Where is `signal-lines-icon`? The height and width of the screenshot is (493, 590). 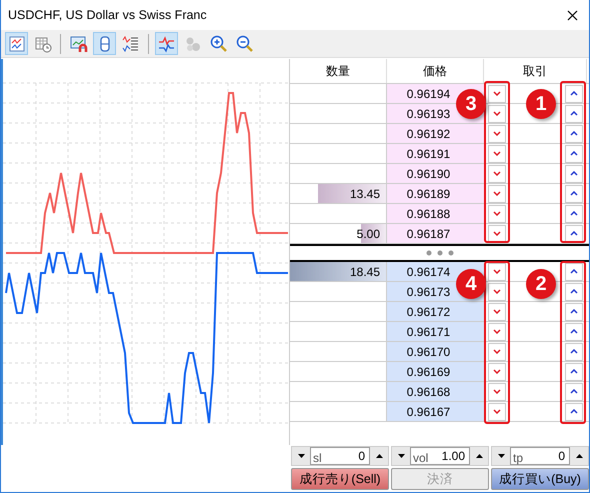
signal-lines-icon is located at coordinates (167, 43).